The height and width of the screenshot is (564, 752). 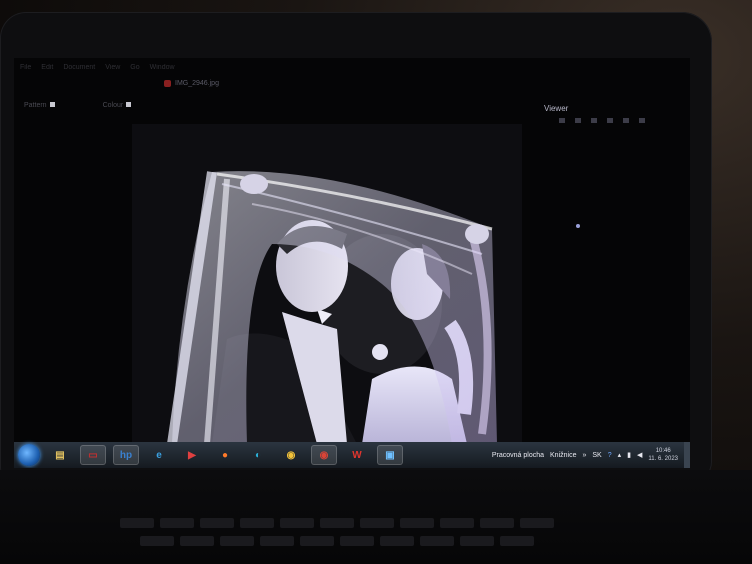 I want to click on menu-edit: Edit, so click(x=47, y=70).